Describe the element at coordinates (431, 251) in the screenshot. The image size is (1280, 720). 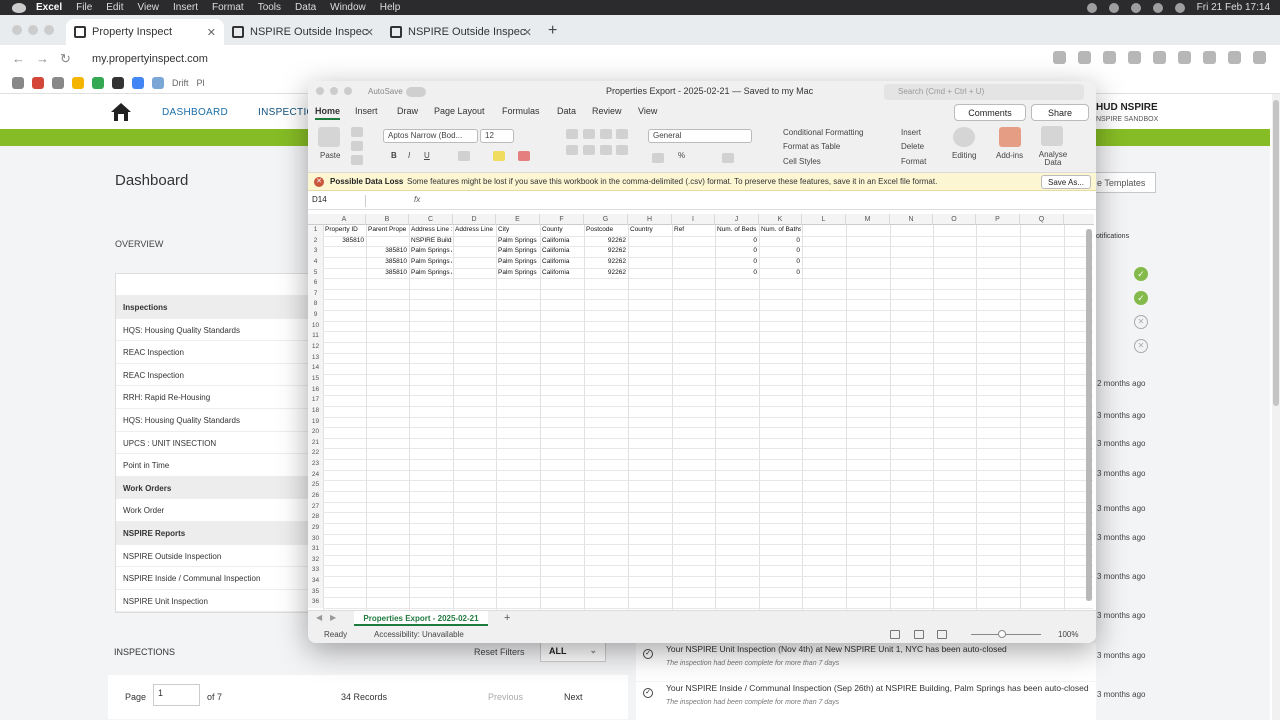
I see `cell: Palm Springs Apartment 4` at that location.